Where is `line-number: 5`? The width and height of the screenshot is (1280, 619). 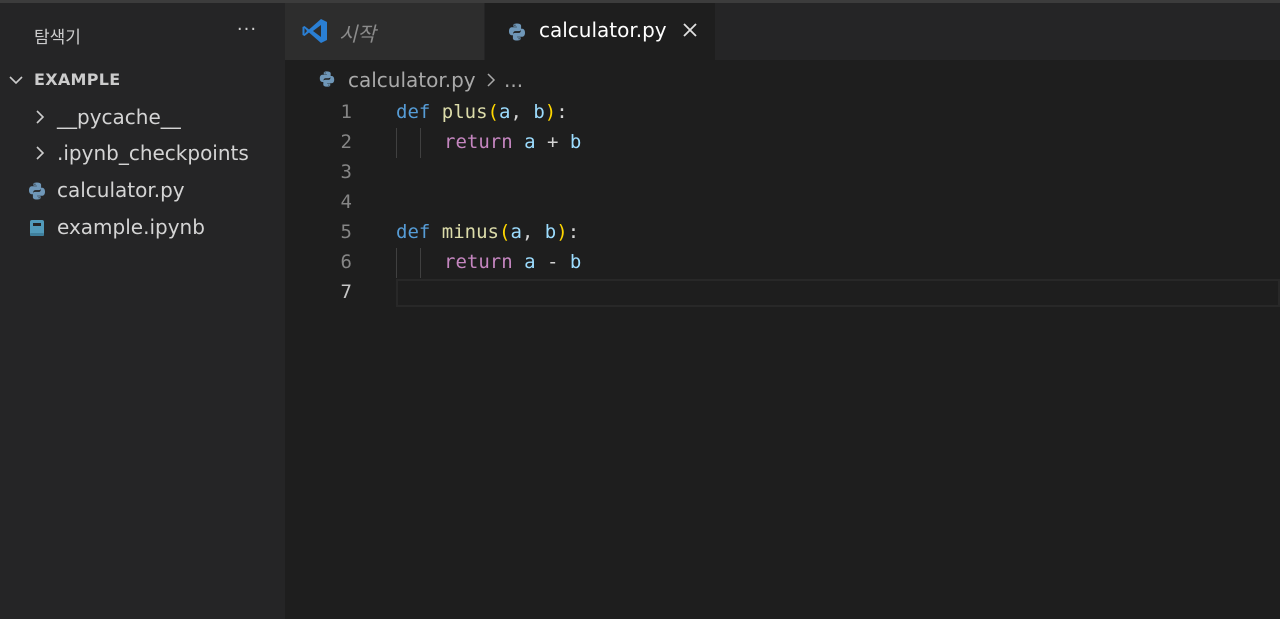 line-number: 5 is located at coordinates (346, 232).